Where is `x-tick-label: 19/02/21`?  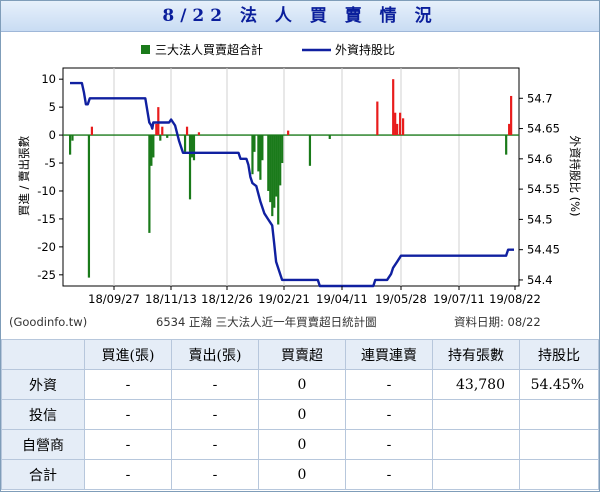 x-tick-label: 19/02/21 is located at coordinates (284, 299).